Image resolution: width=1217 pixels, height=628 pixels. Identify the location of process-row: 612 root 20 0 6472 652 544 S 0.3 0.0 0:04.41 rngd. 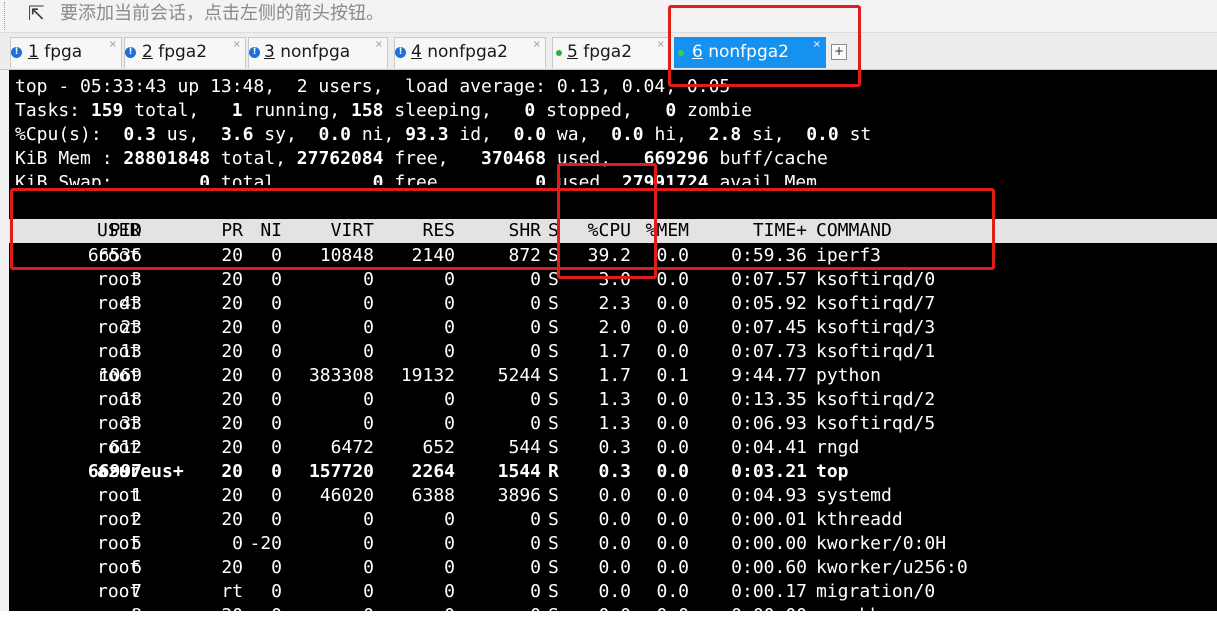
(613, 448).